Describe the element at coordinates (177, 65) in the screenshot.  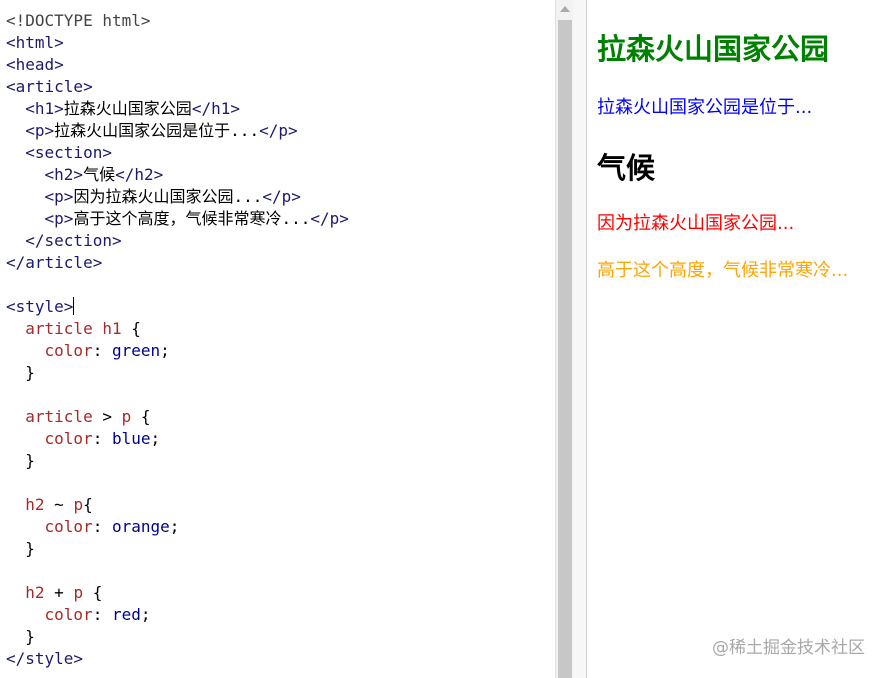
I see `code-line: <head>` at that location.